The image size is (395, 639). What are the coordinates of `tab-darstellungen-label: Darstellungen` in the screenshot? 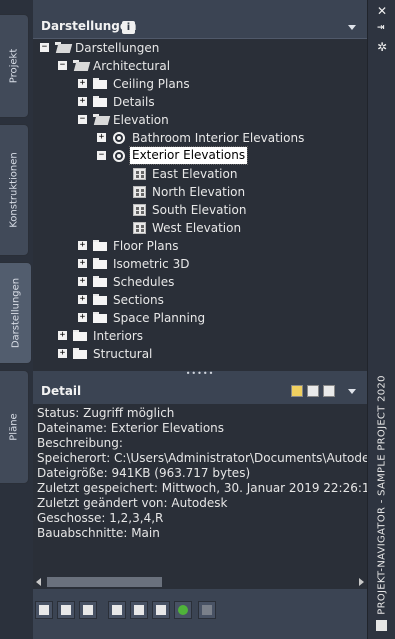 It's located at (15, 313).